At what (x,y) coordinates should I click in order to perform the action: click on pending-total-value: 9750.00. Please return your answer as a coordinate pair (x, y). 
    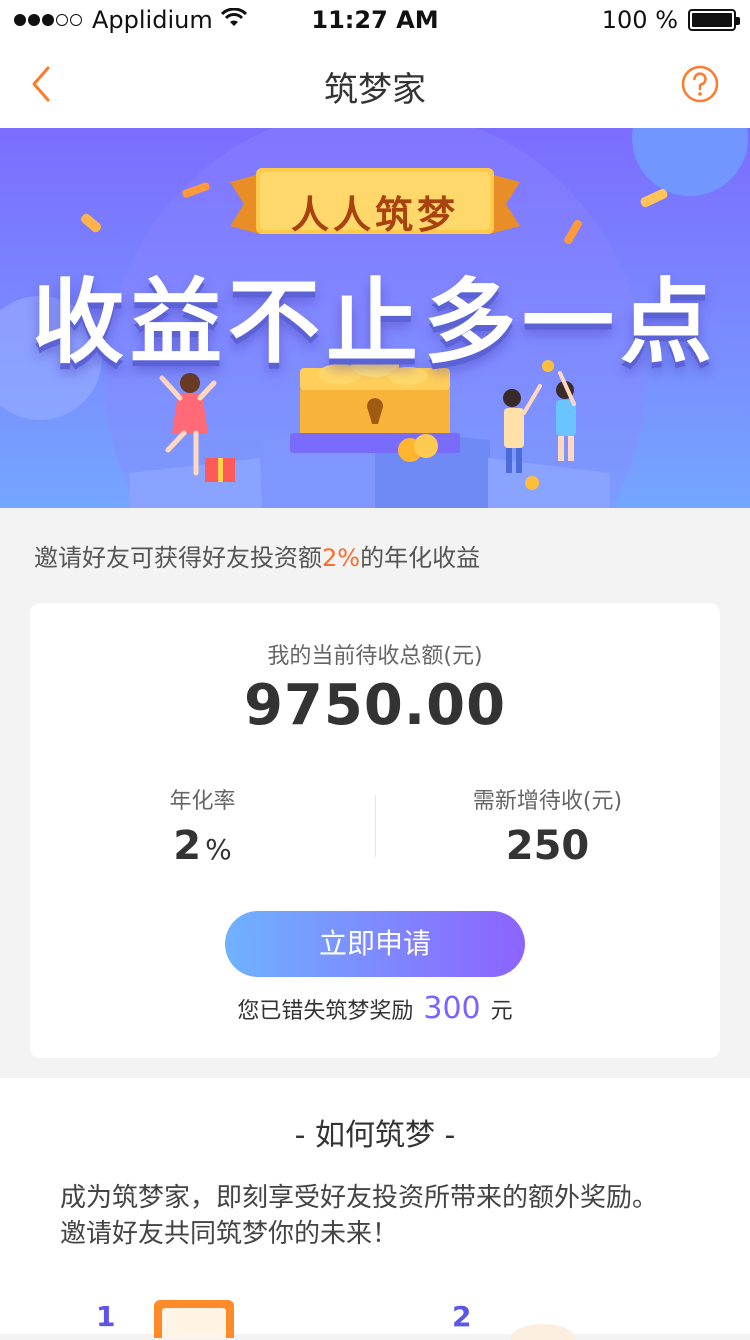
    Looking at the image, I should click on (375, 705).